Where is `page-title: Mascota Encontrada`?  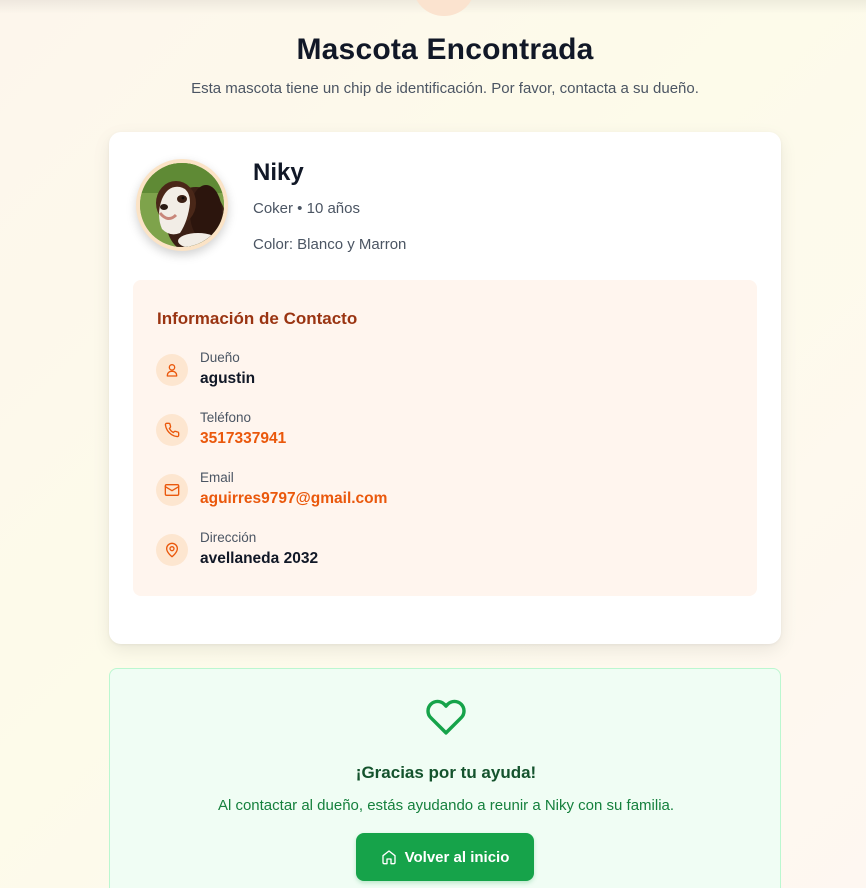
page-title: Mascota Encontrada is located at coordinates (445, 49).